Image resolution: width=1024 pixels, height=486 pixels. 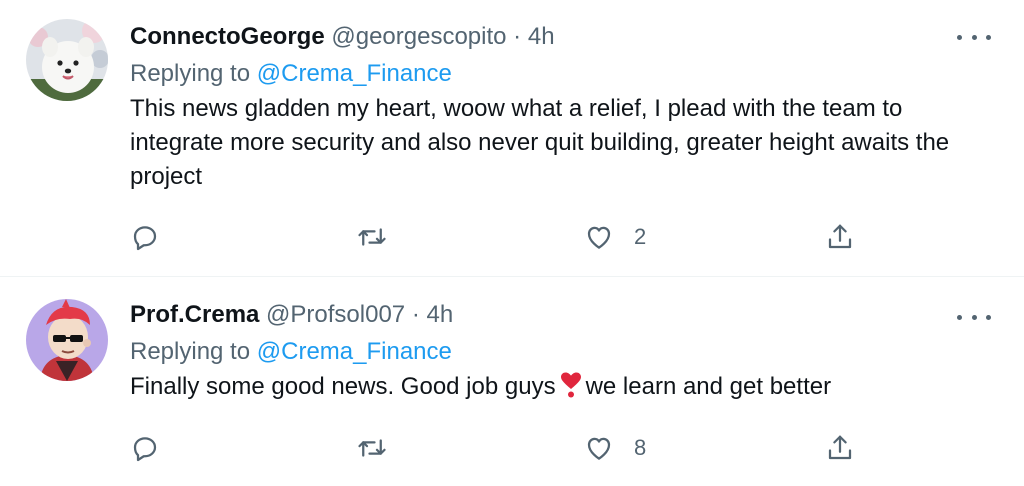 What do you see at coordinates (500, 237) in the screenshot?
I see `tweet-actions: 2` at bounding box center [500, 237].